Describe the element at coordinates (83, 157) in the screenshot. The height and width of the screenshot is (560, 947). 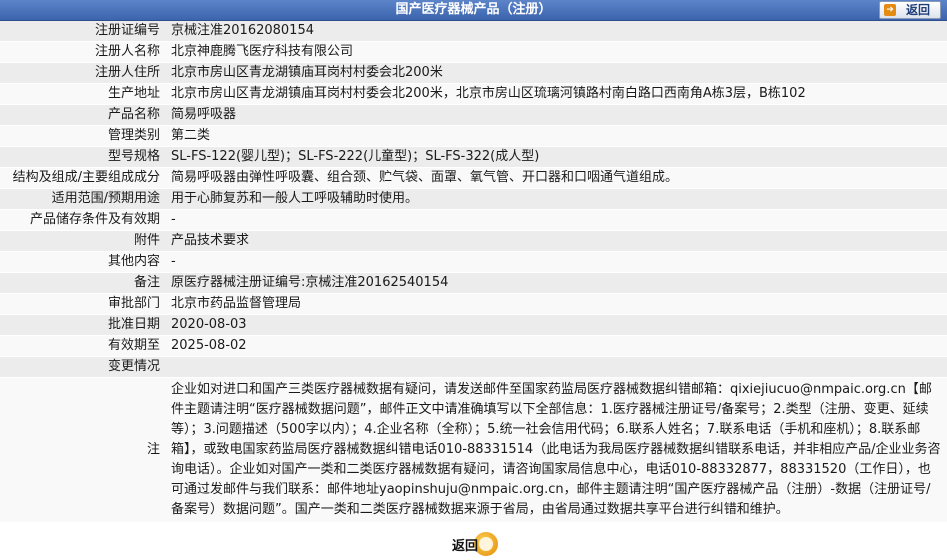
I see `field-label: 型号规格` at that location.